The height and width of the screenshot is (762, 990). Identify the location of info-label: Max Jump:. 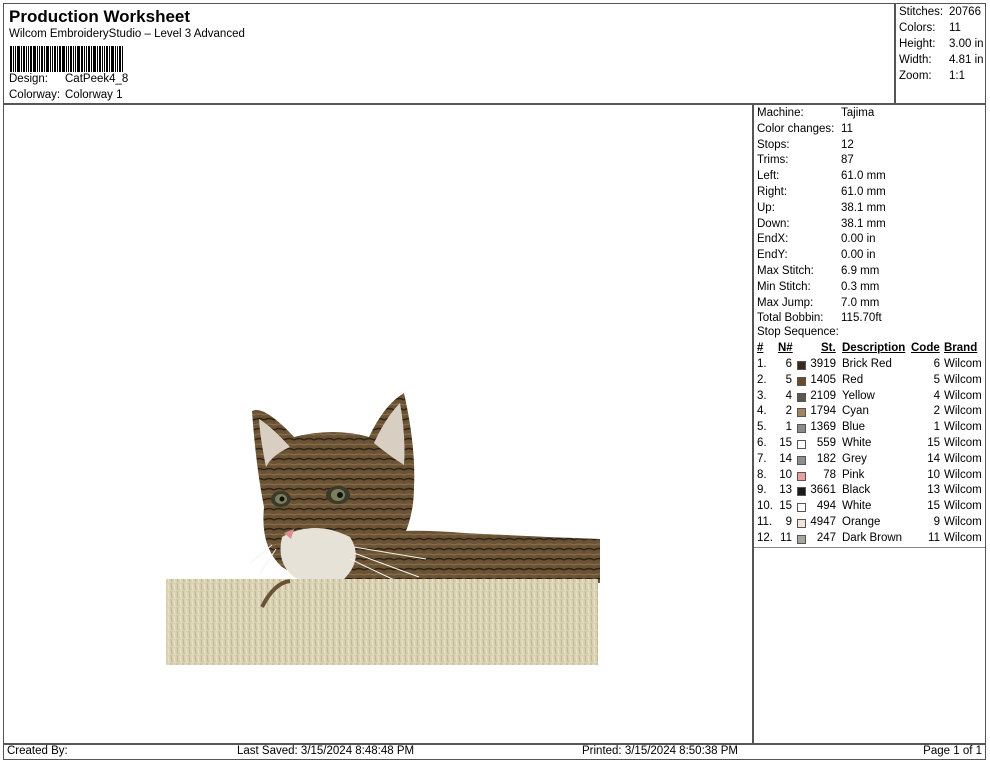
(785, 302).